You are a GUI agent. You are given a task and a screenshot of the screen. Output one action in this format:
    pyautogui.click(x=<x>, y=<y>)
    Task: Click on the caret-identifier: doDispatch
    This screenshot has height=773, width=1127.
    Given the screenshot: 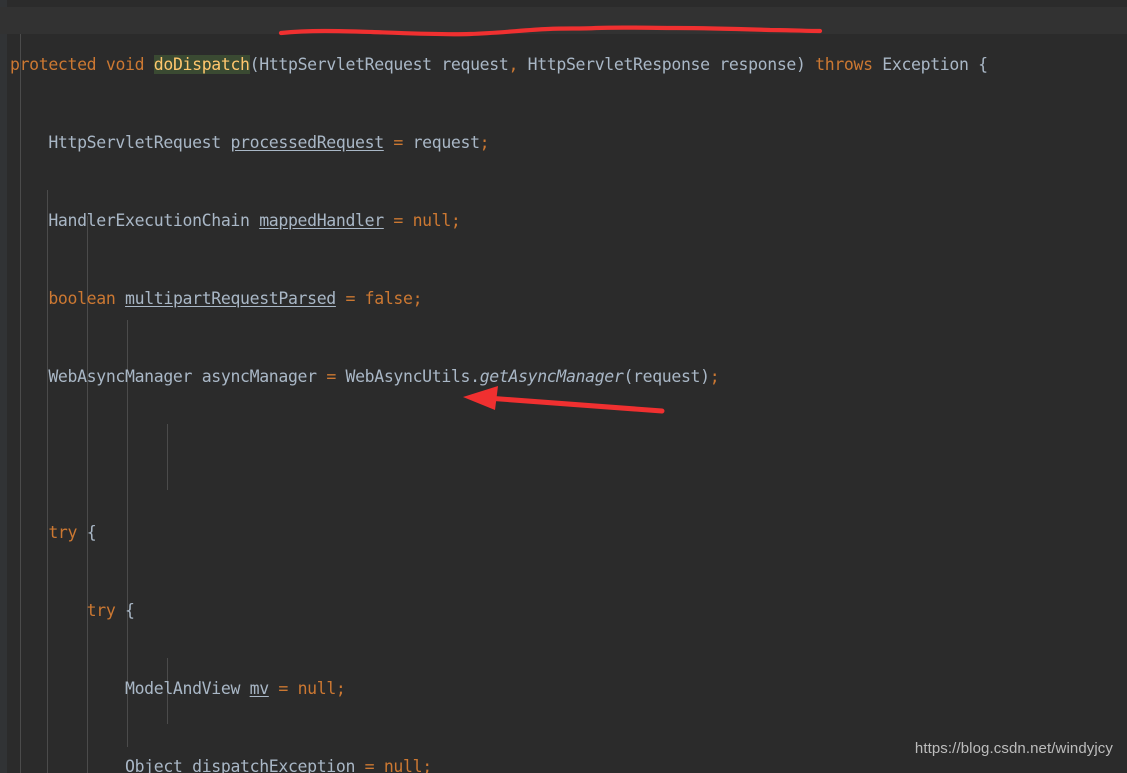 What is the action you would take?
    pyautogui.click(x=201, y=64)
    